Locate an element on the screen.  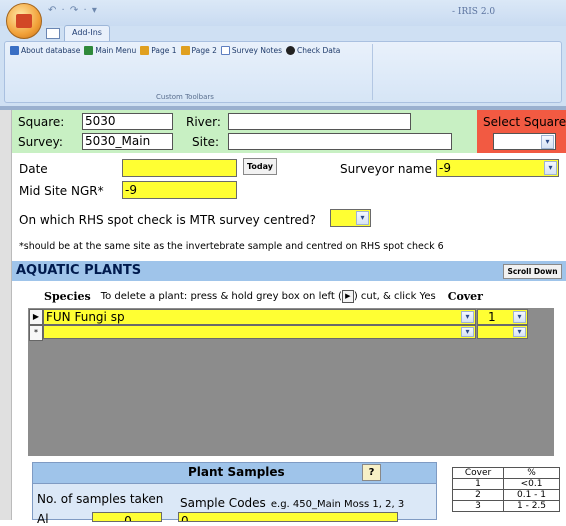
cover-legend-table: Cover % 1 <0.1 2 0.1 - 1 3 1 - 2.5 is located at coordinates (505, 489).